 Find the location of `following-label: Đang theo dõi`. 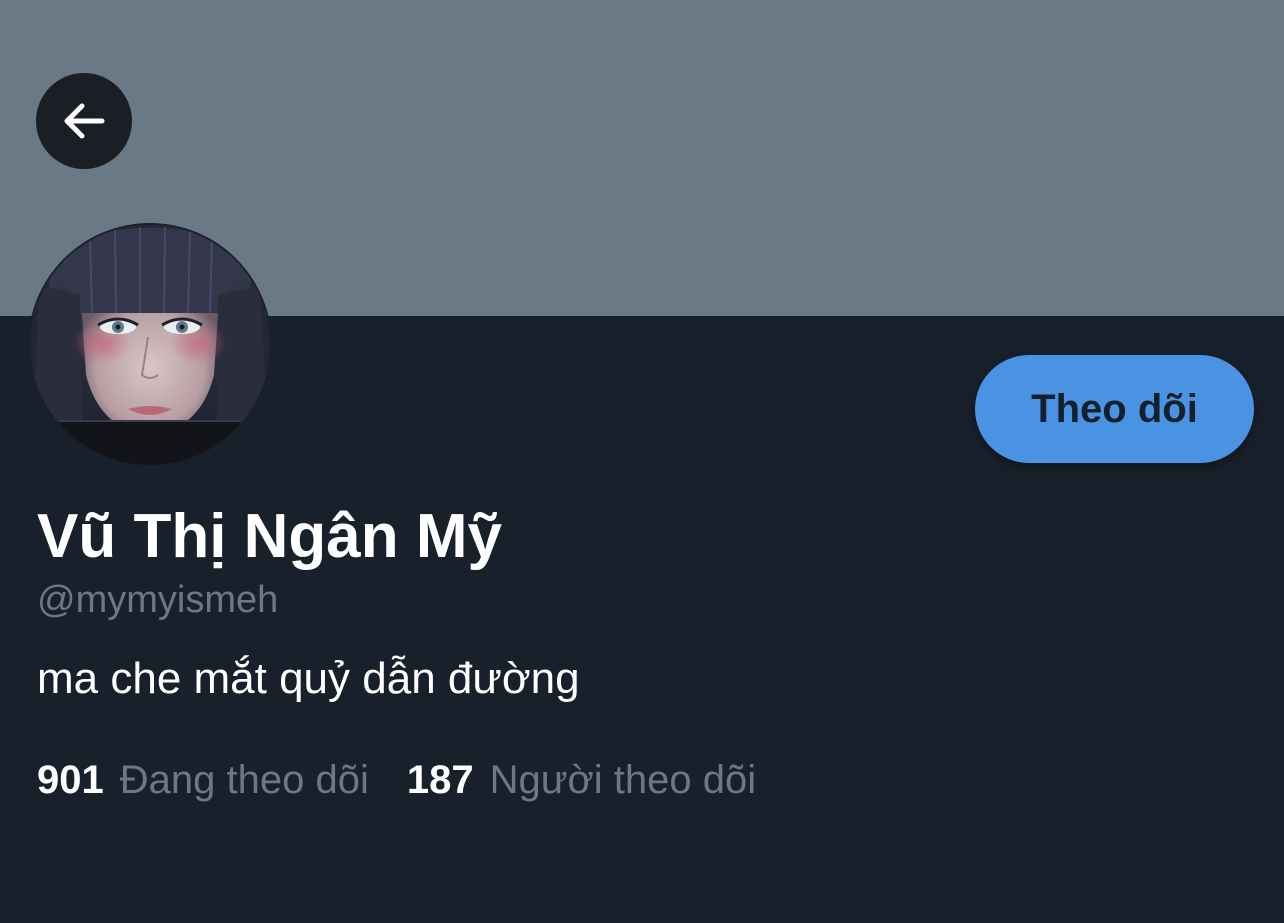

following-label: Đang theo dõi is located at coordinates (244, 780).